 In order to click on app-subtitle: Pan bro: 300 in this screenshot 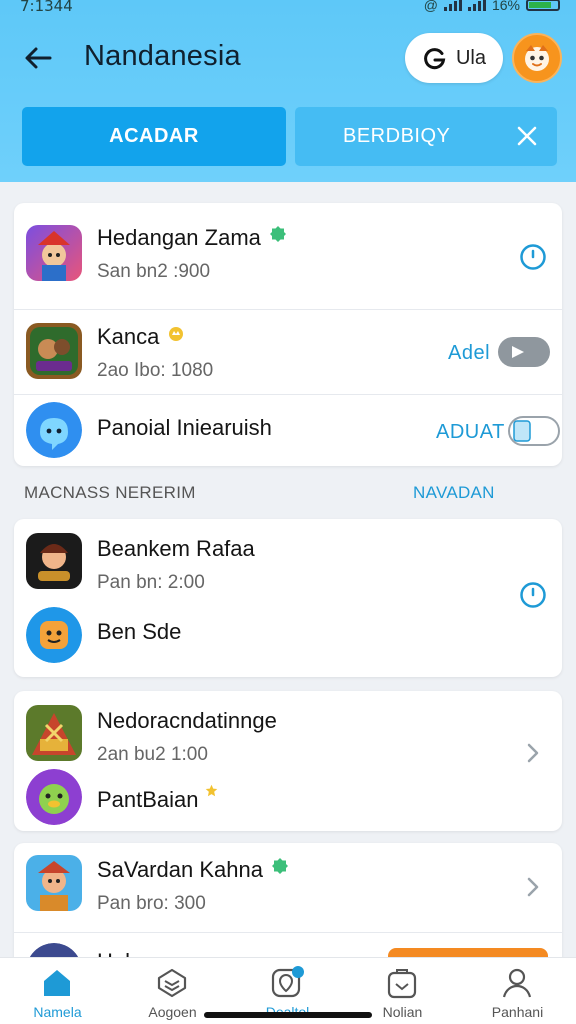, I will do `click(151, 903)`.